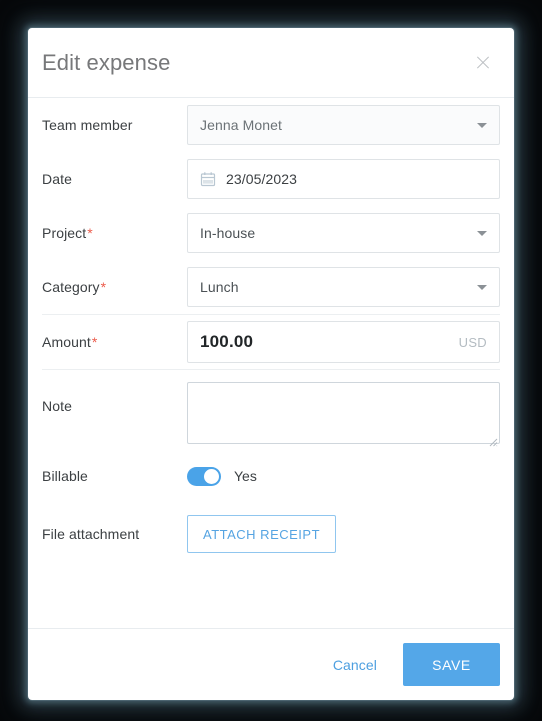  Describe the element at coordinates (451, 664) in the screenshot. I see `save-button: SAVE` at that location.